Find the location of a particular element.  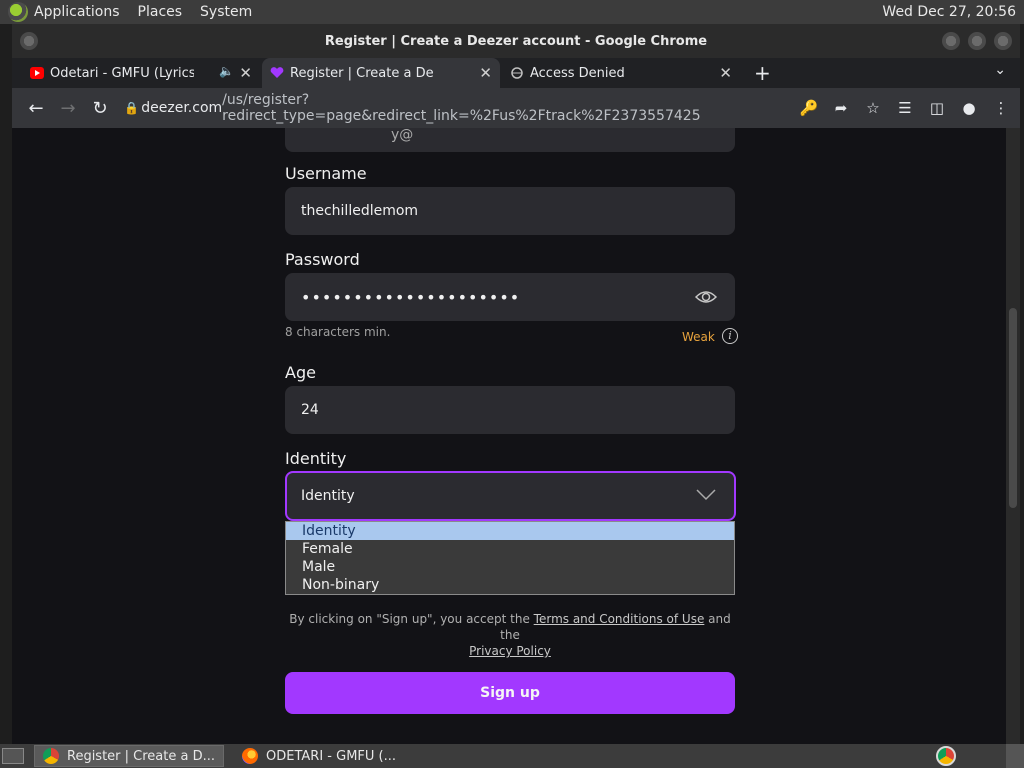

age-label: Age is located at coordinates (300, 372).